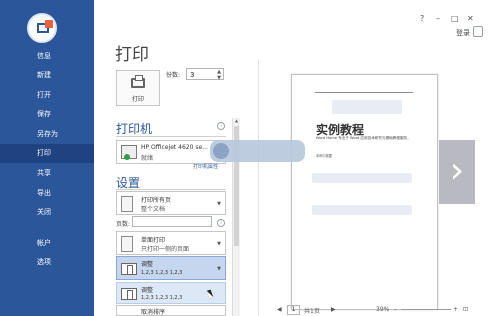 The image size is (500, 316). What do you see at coordinates (422, 18) in the screenshot?
I see `help-button: ?` at bounding box center [422, 18].